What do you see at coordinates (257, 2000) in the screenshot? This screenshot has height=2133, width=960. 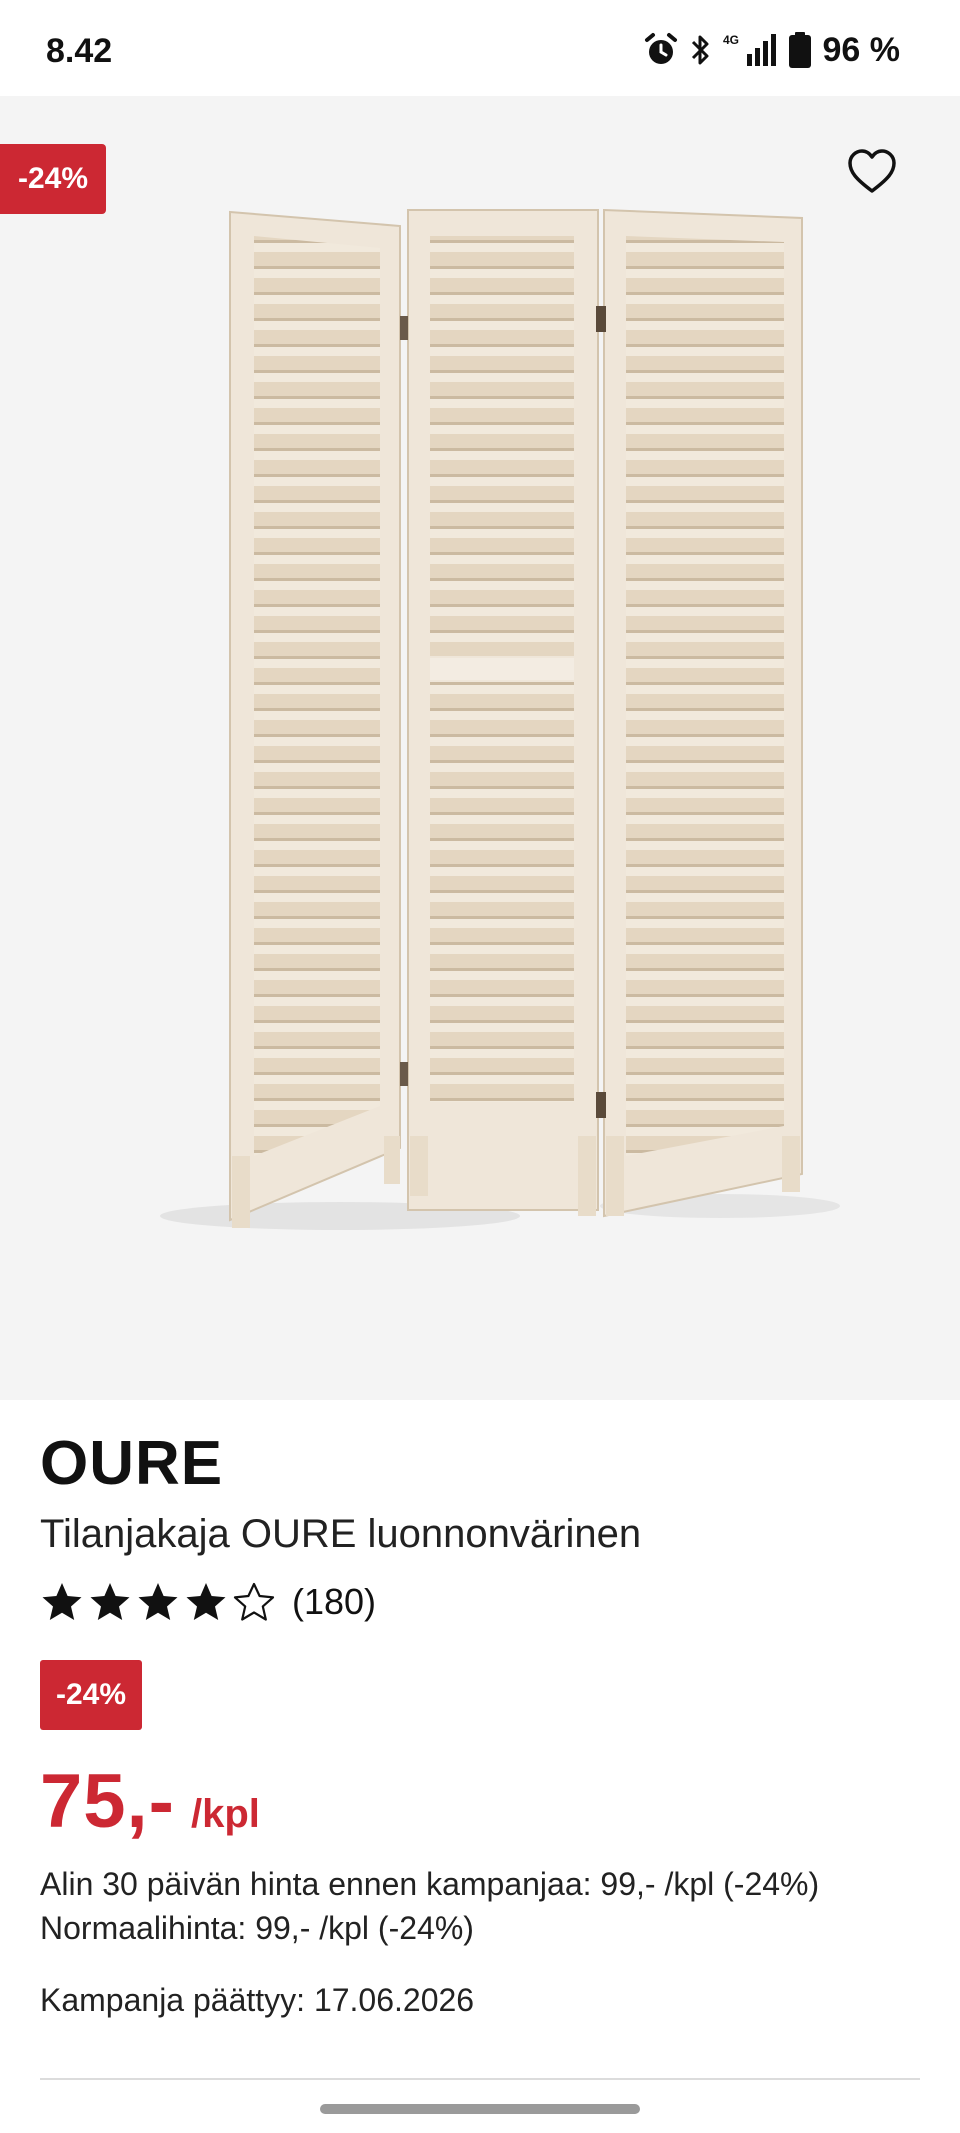 I see `campaign-end-text: Kampanja päättyy: 17.06.2026` at bounding box center [257, 2000].